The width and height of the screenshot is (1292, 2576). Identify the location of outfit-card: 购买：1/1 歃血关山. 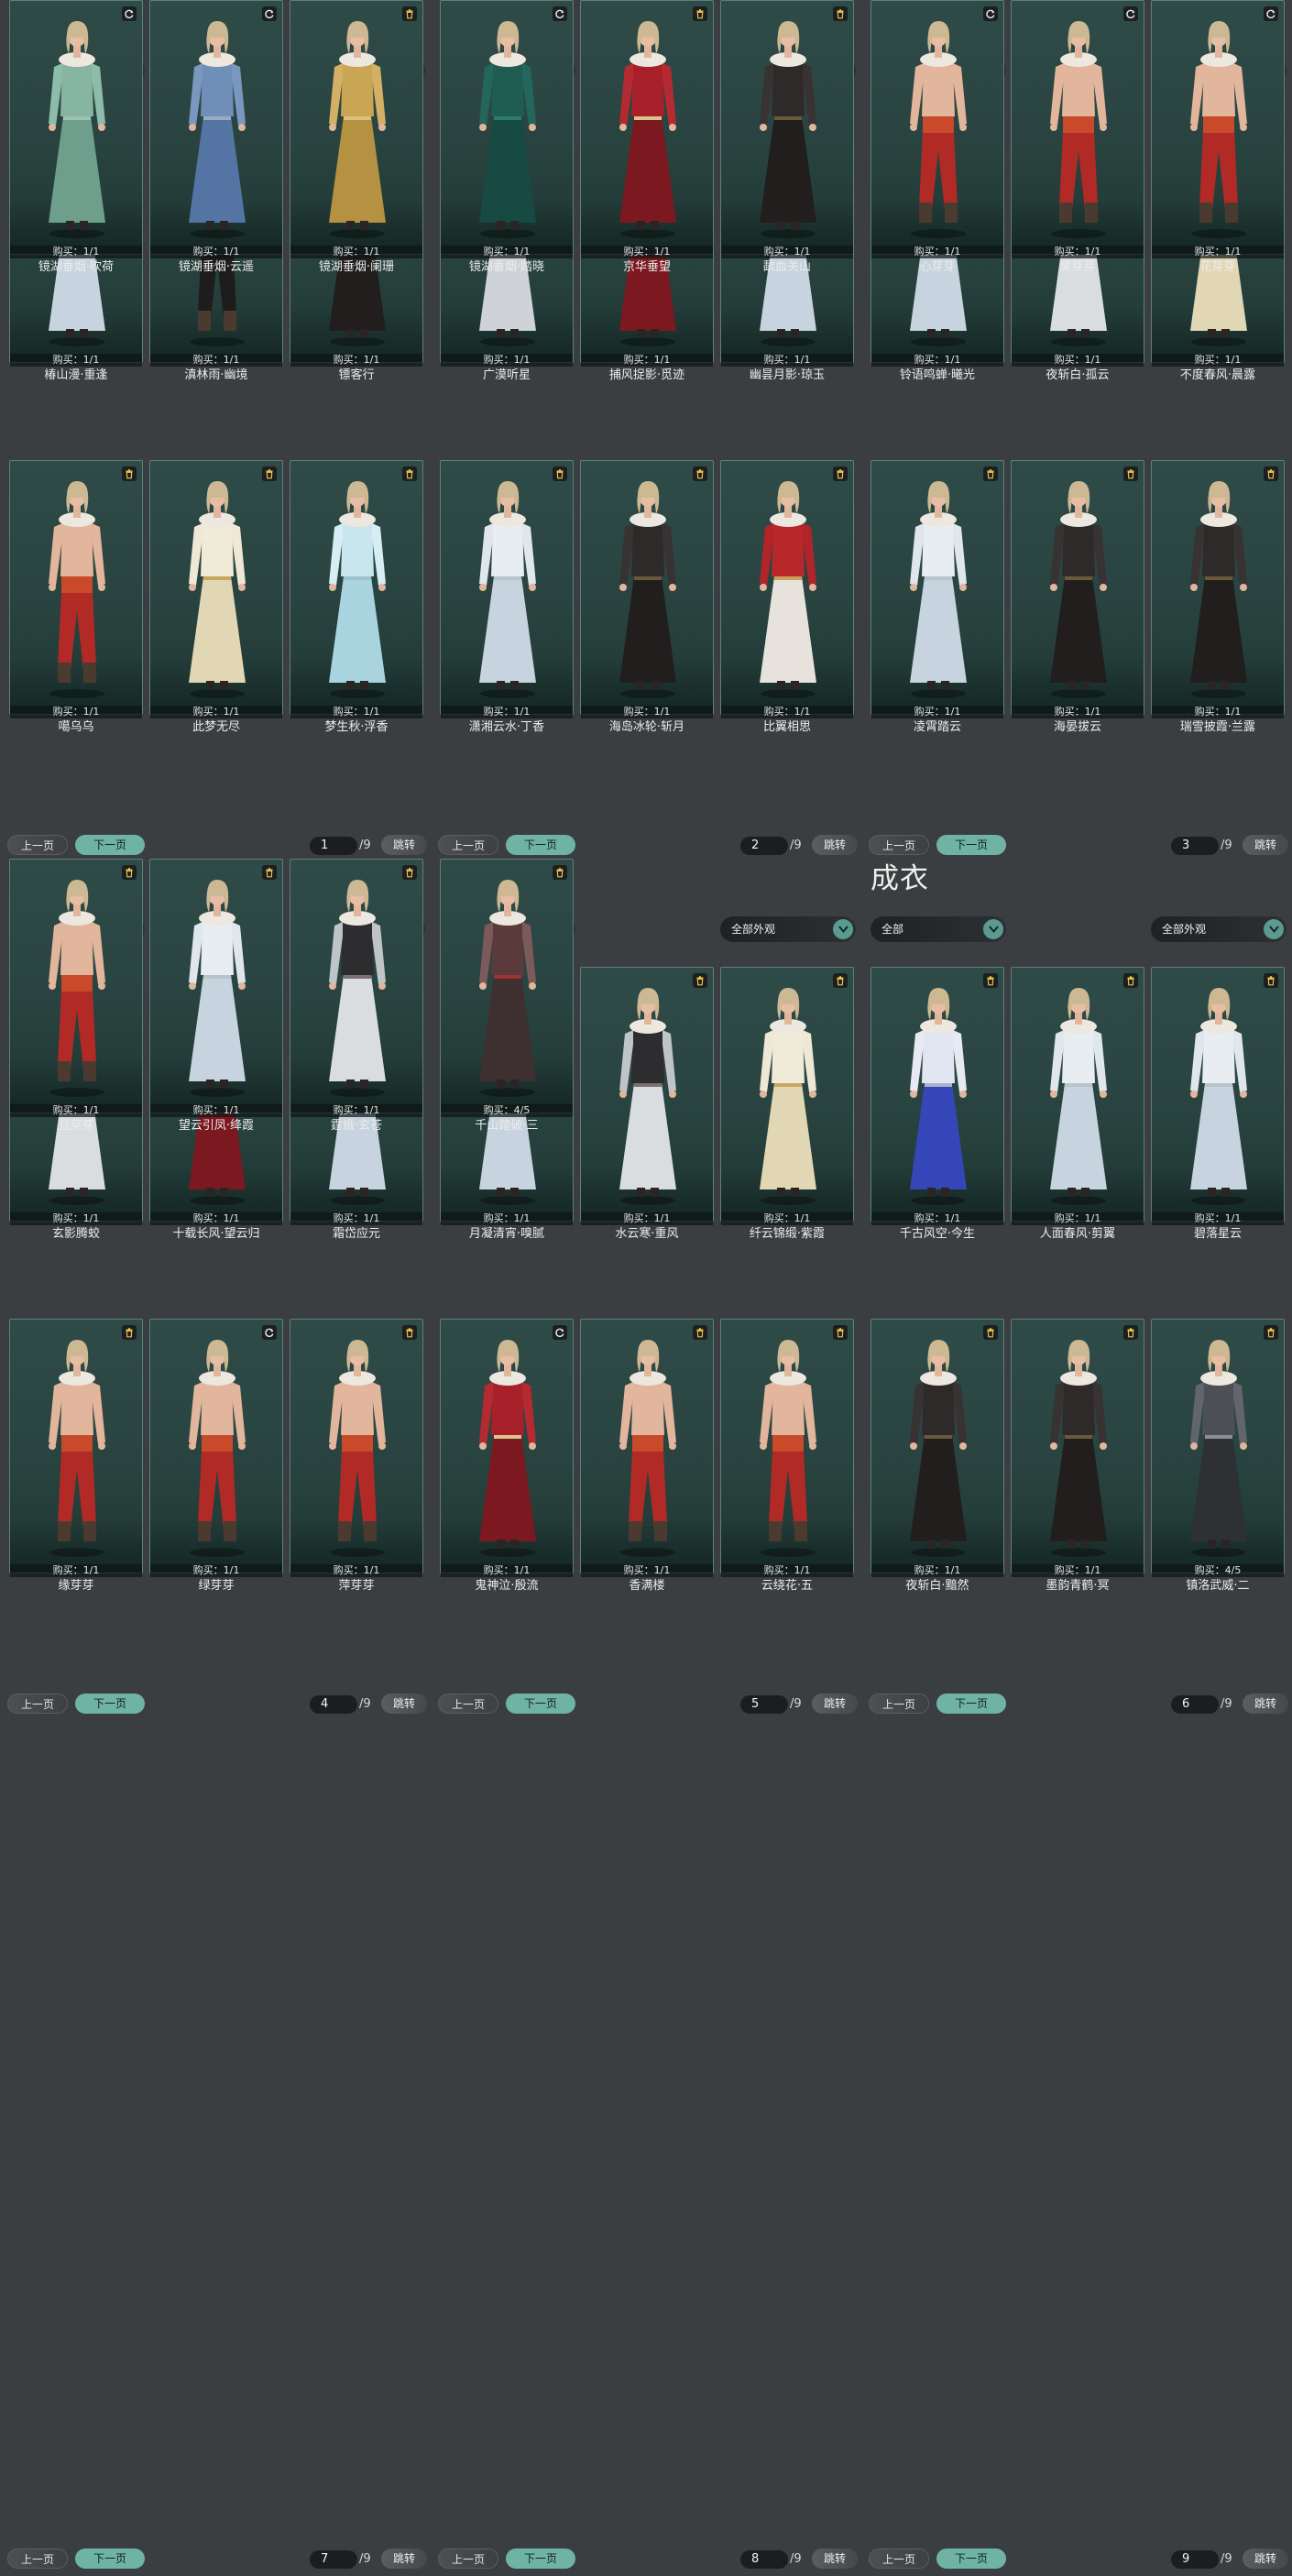
(787, 137).